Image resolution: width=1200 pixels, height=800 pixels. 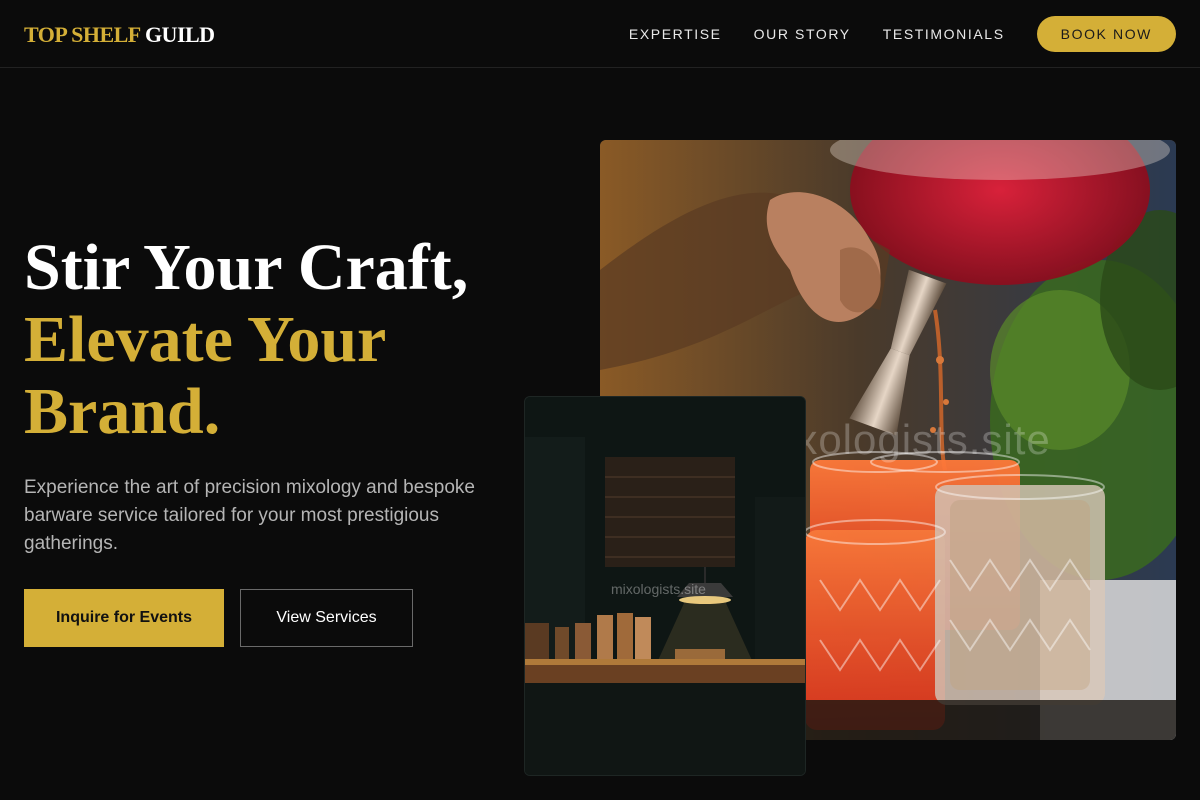 What do you see at coordinates (1106, 34) in the screenshot?
I see `book-now-button: BOOK NOW` at bounding box center [1106, 34].